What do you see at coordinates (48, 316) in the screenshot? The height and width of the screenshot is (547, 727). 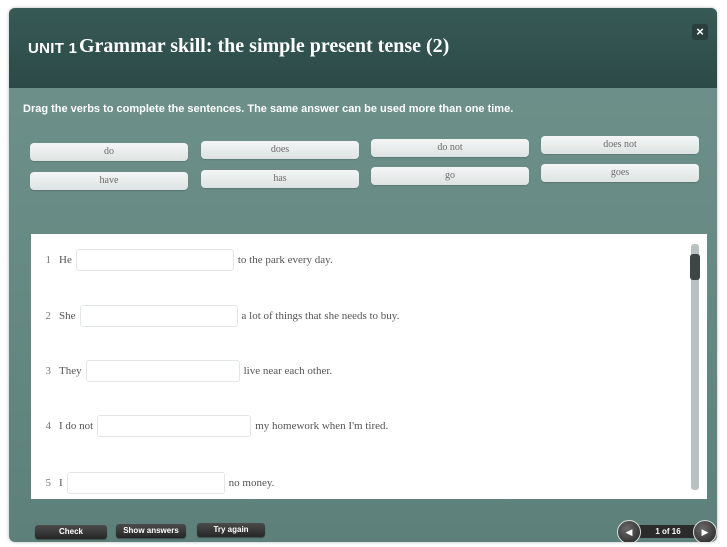 I see `sentence-number: 2` at bounding box center [48, 316].